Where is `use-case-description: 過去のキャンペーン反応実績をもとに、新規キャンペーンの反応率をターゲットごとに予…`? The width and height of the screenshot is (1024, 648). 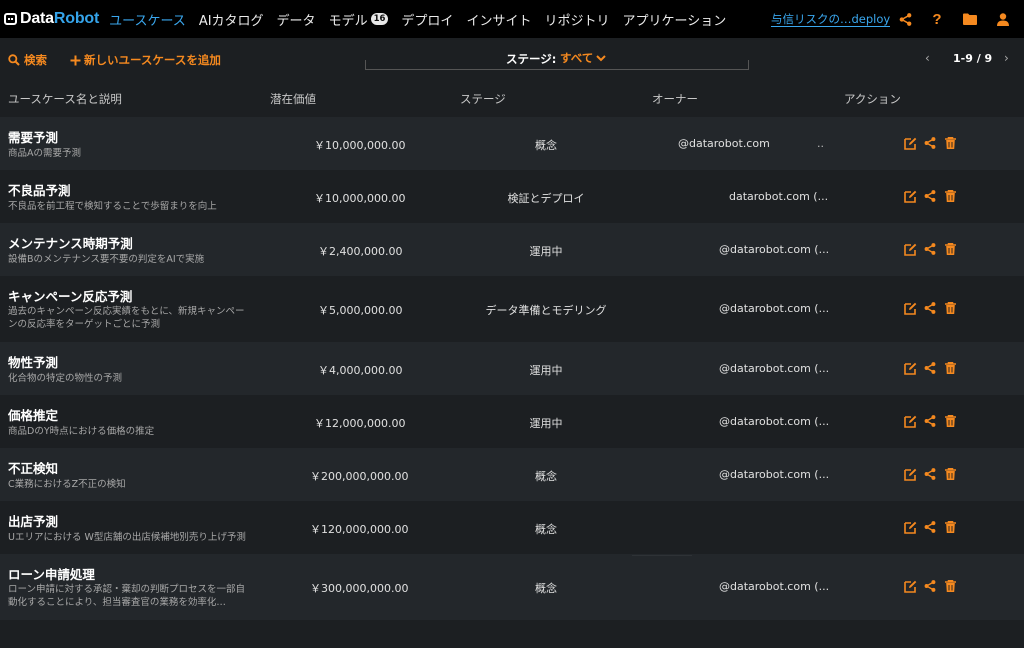
use-case-description: 過去のキャンペーン反応実績をもとに、新規キャンペーンの反応率をターゲットごとに予… is located at coordinates (126, 318).